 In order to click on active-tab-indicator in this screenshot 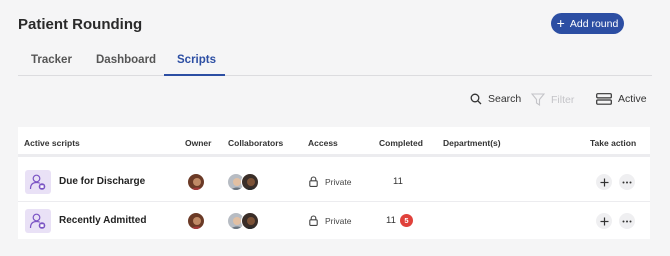, I will do `click(194, 75)`.